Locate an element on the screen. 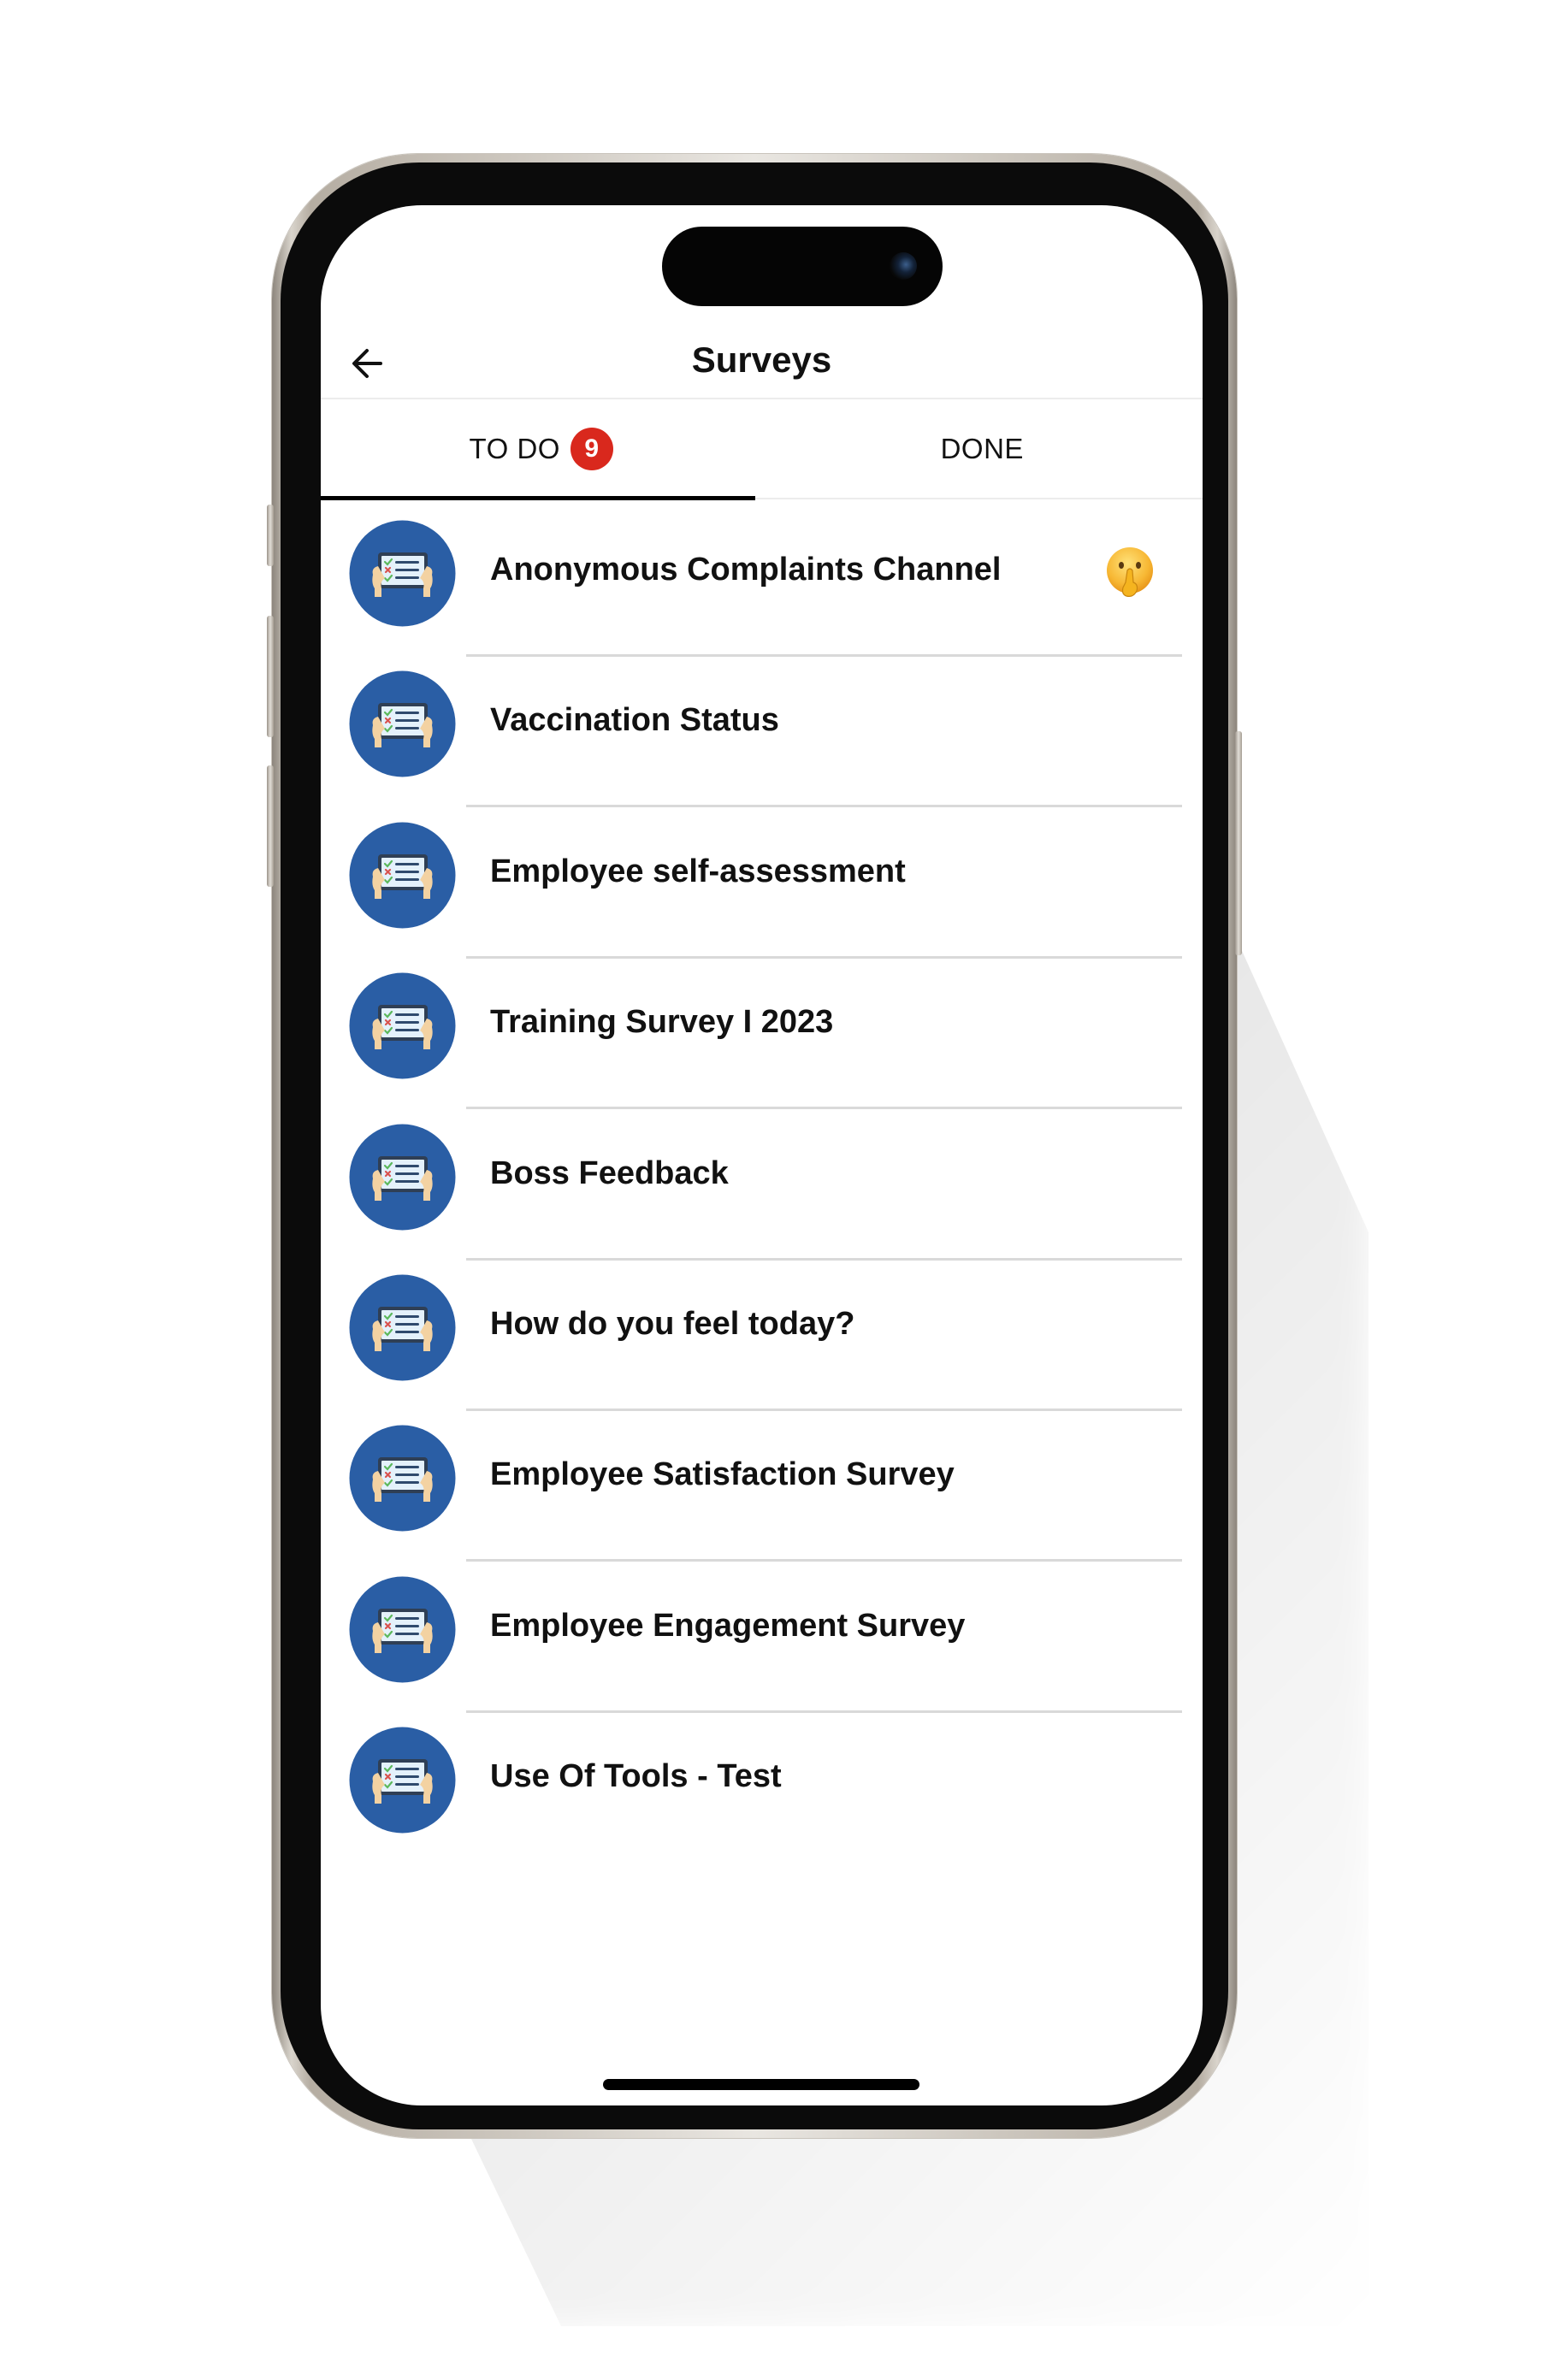 The image size is (1543, 2380). survey-list-item: Use Of Tools - Test is located at coordinates (762, 1791).